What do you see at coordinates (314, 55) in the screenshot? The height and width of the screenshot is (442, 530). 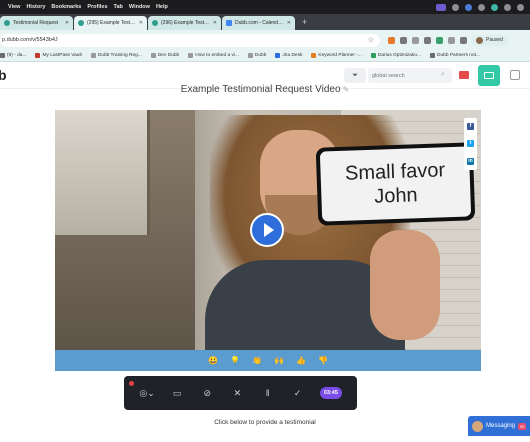 I see `ads-icon` at bounding box center [314, 55].